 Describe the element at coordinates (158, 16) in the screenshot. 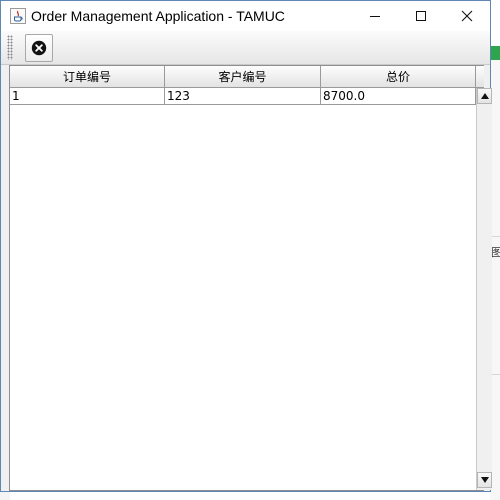

I see `window-title: Order Management Application - TAMUC` at that location.